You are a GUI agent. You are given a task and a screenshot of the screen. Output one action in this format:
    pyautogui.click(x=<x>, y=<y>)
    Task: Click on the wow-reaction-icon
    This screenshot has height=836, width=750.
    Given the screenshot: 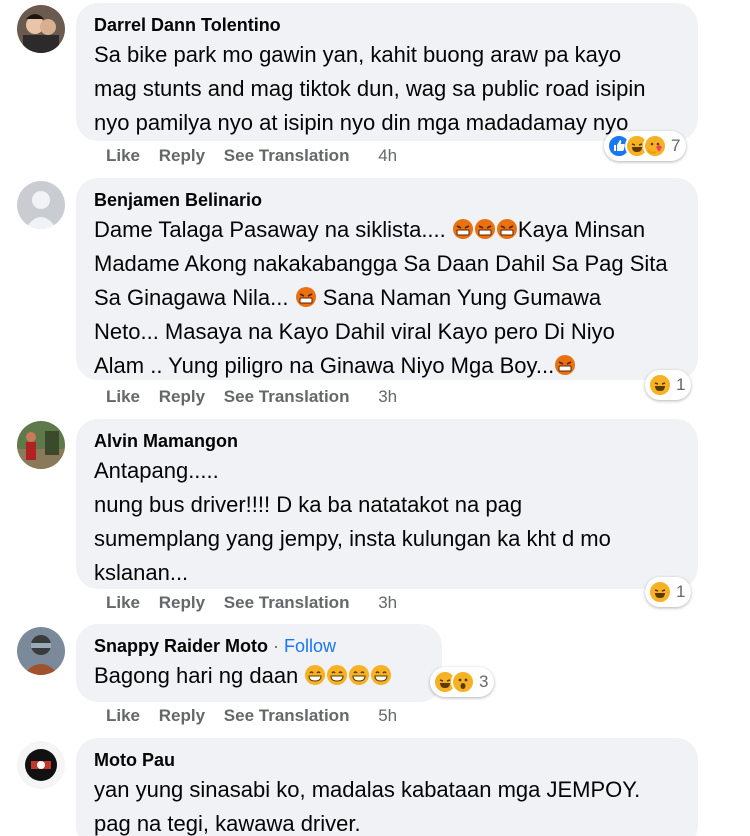 What is the action you would take?
    pyautogui.click(x=463, y=682)
    